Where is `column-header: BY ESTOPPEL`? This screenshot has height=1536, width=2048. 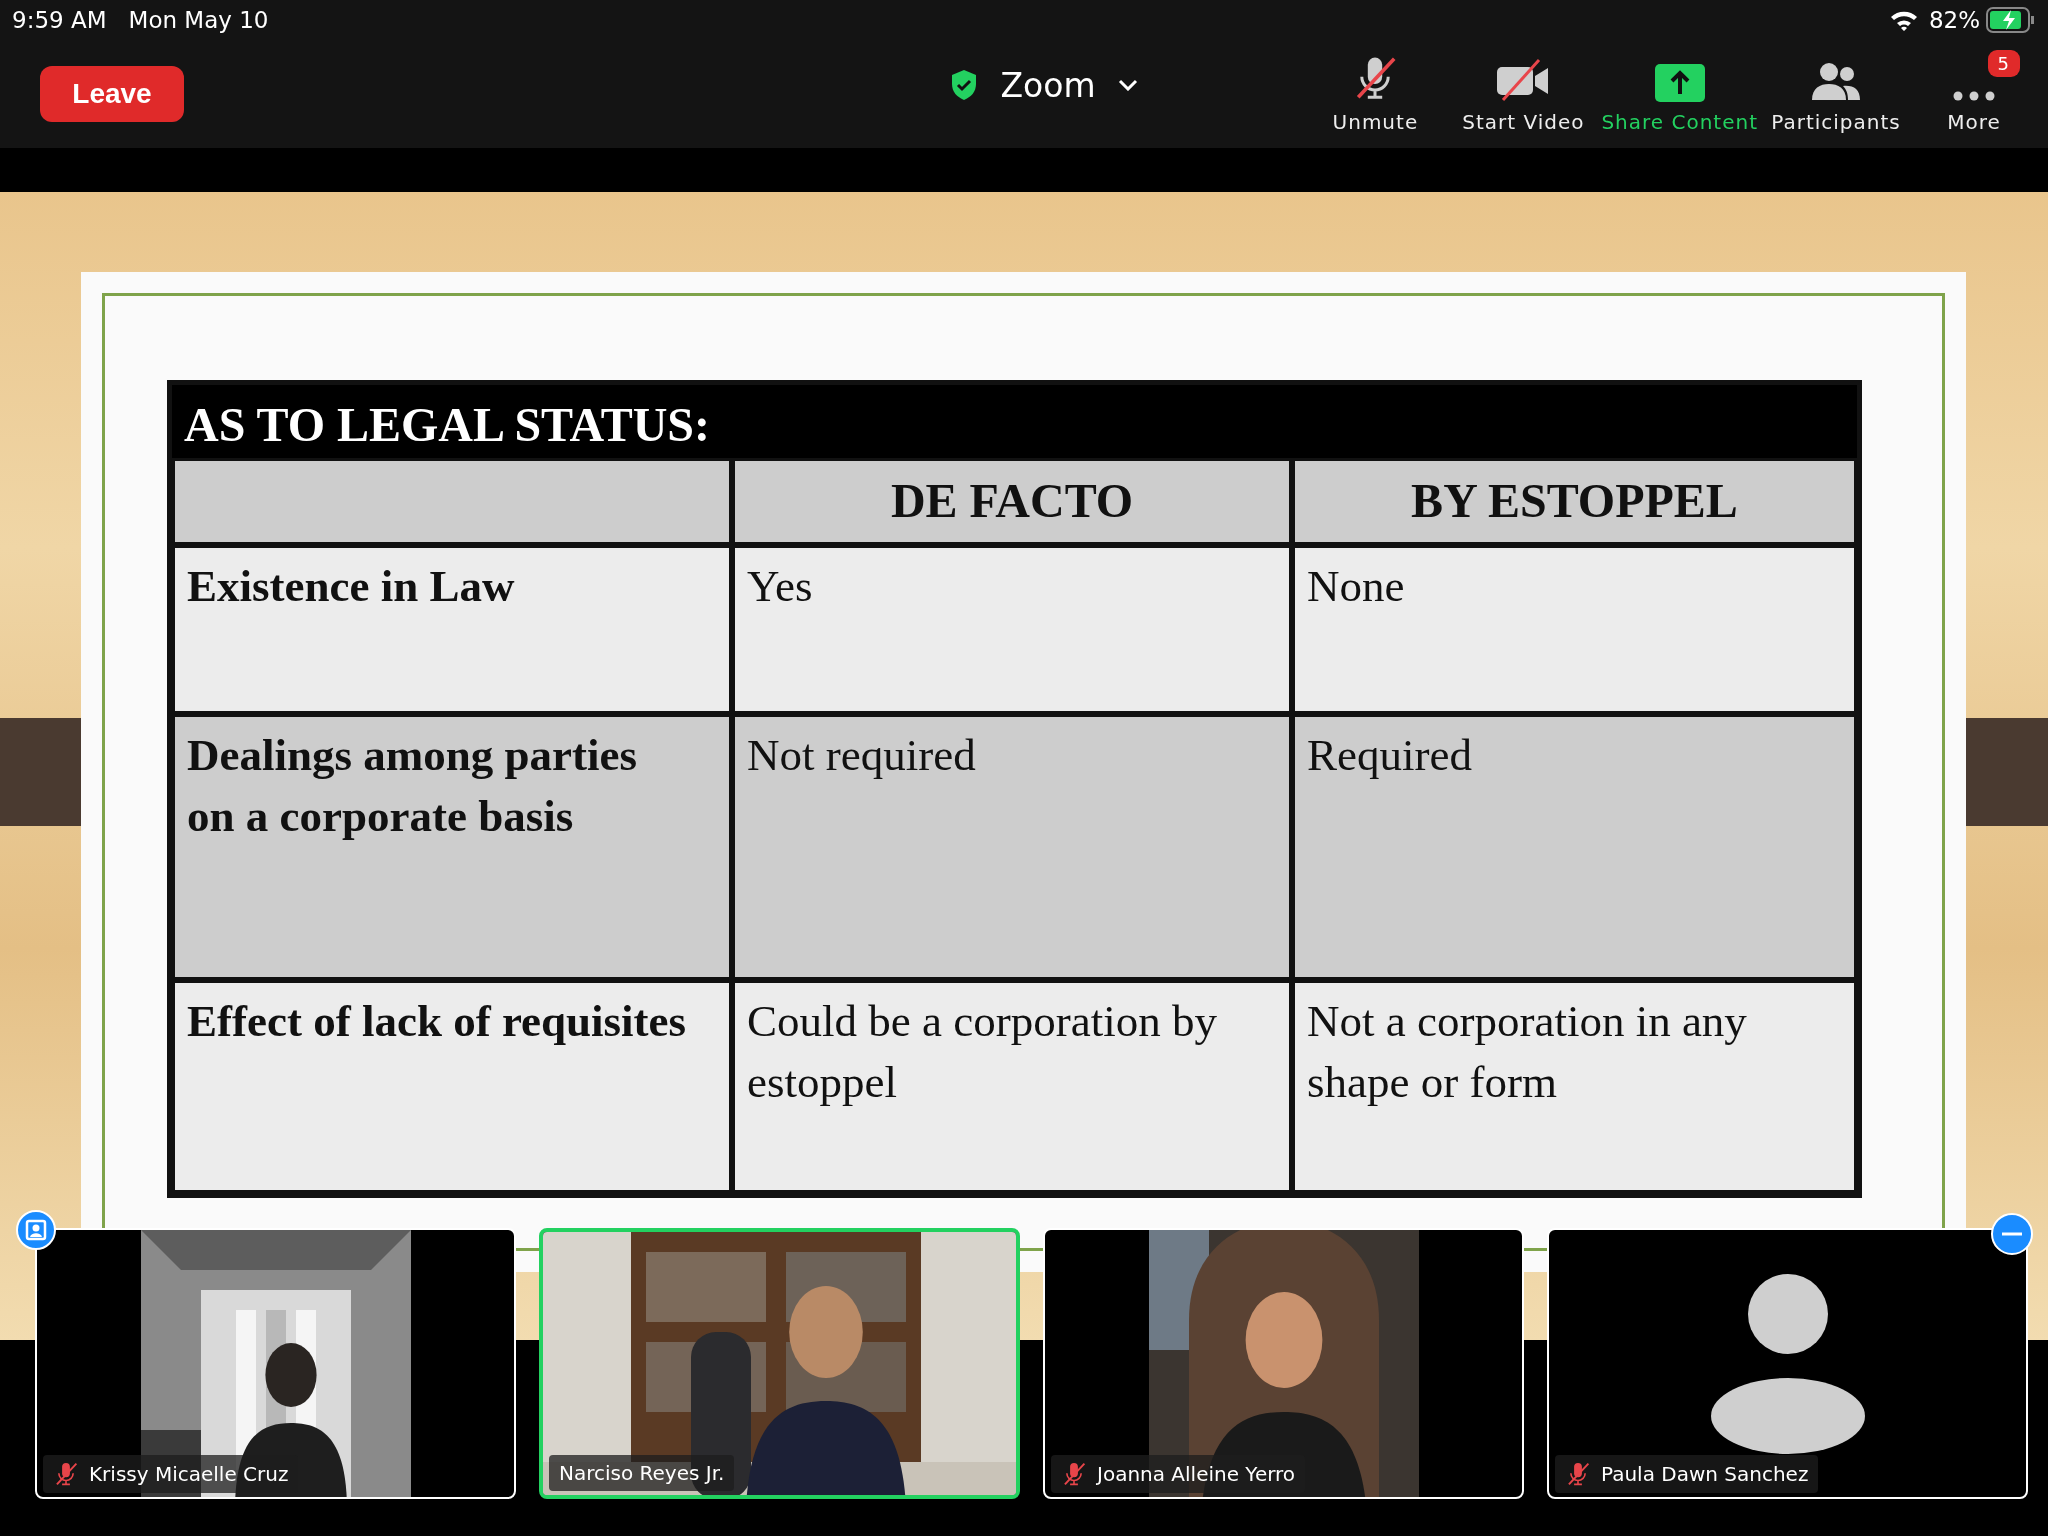 column-header: BY ESTOPPEL is located at coordinates (1574, 501).